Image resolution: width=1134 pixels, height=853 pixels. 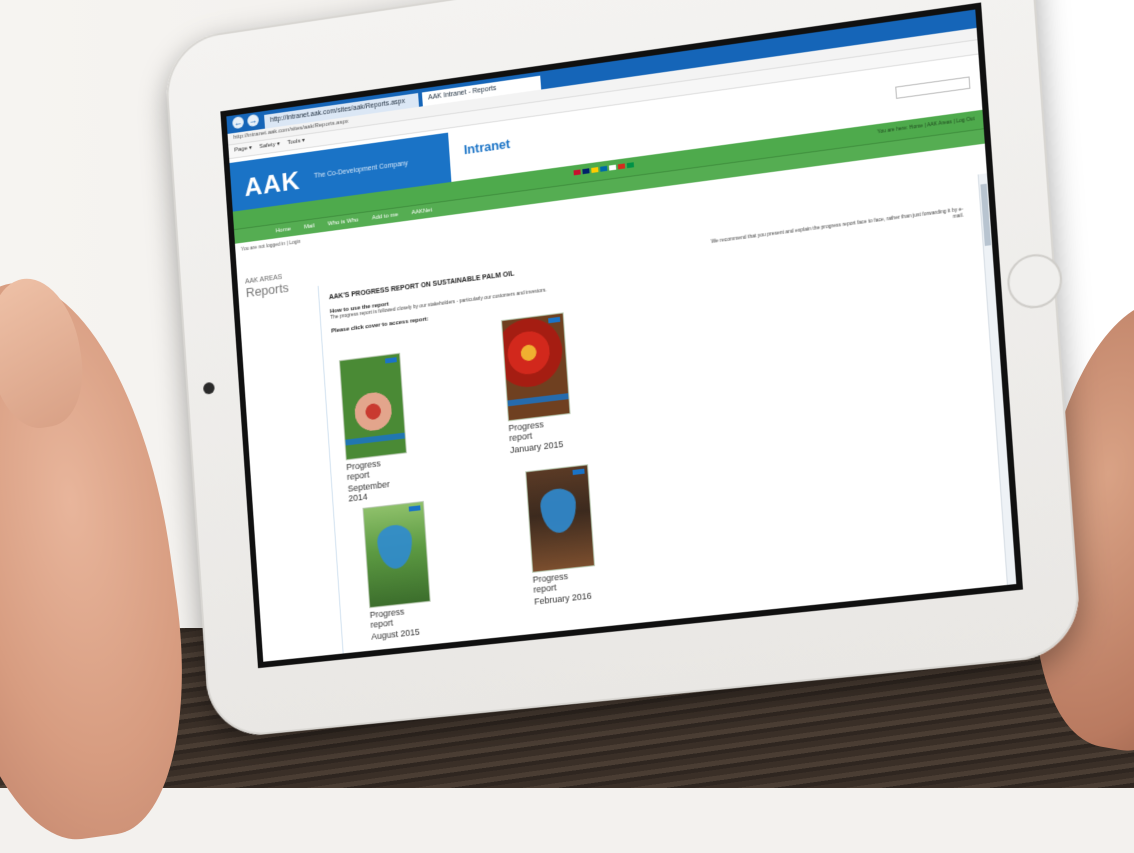 I want to click on menu-item-add: Add to me, so click(x=385, y=216).